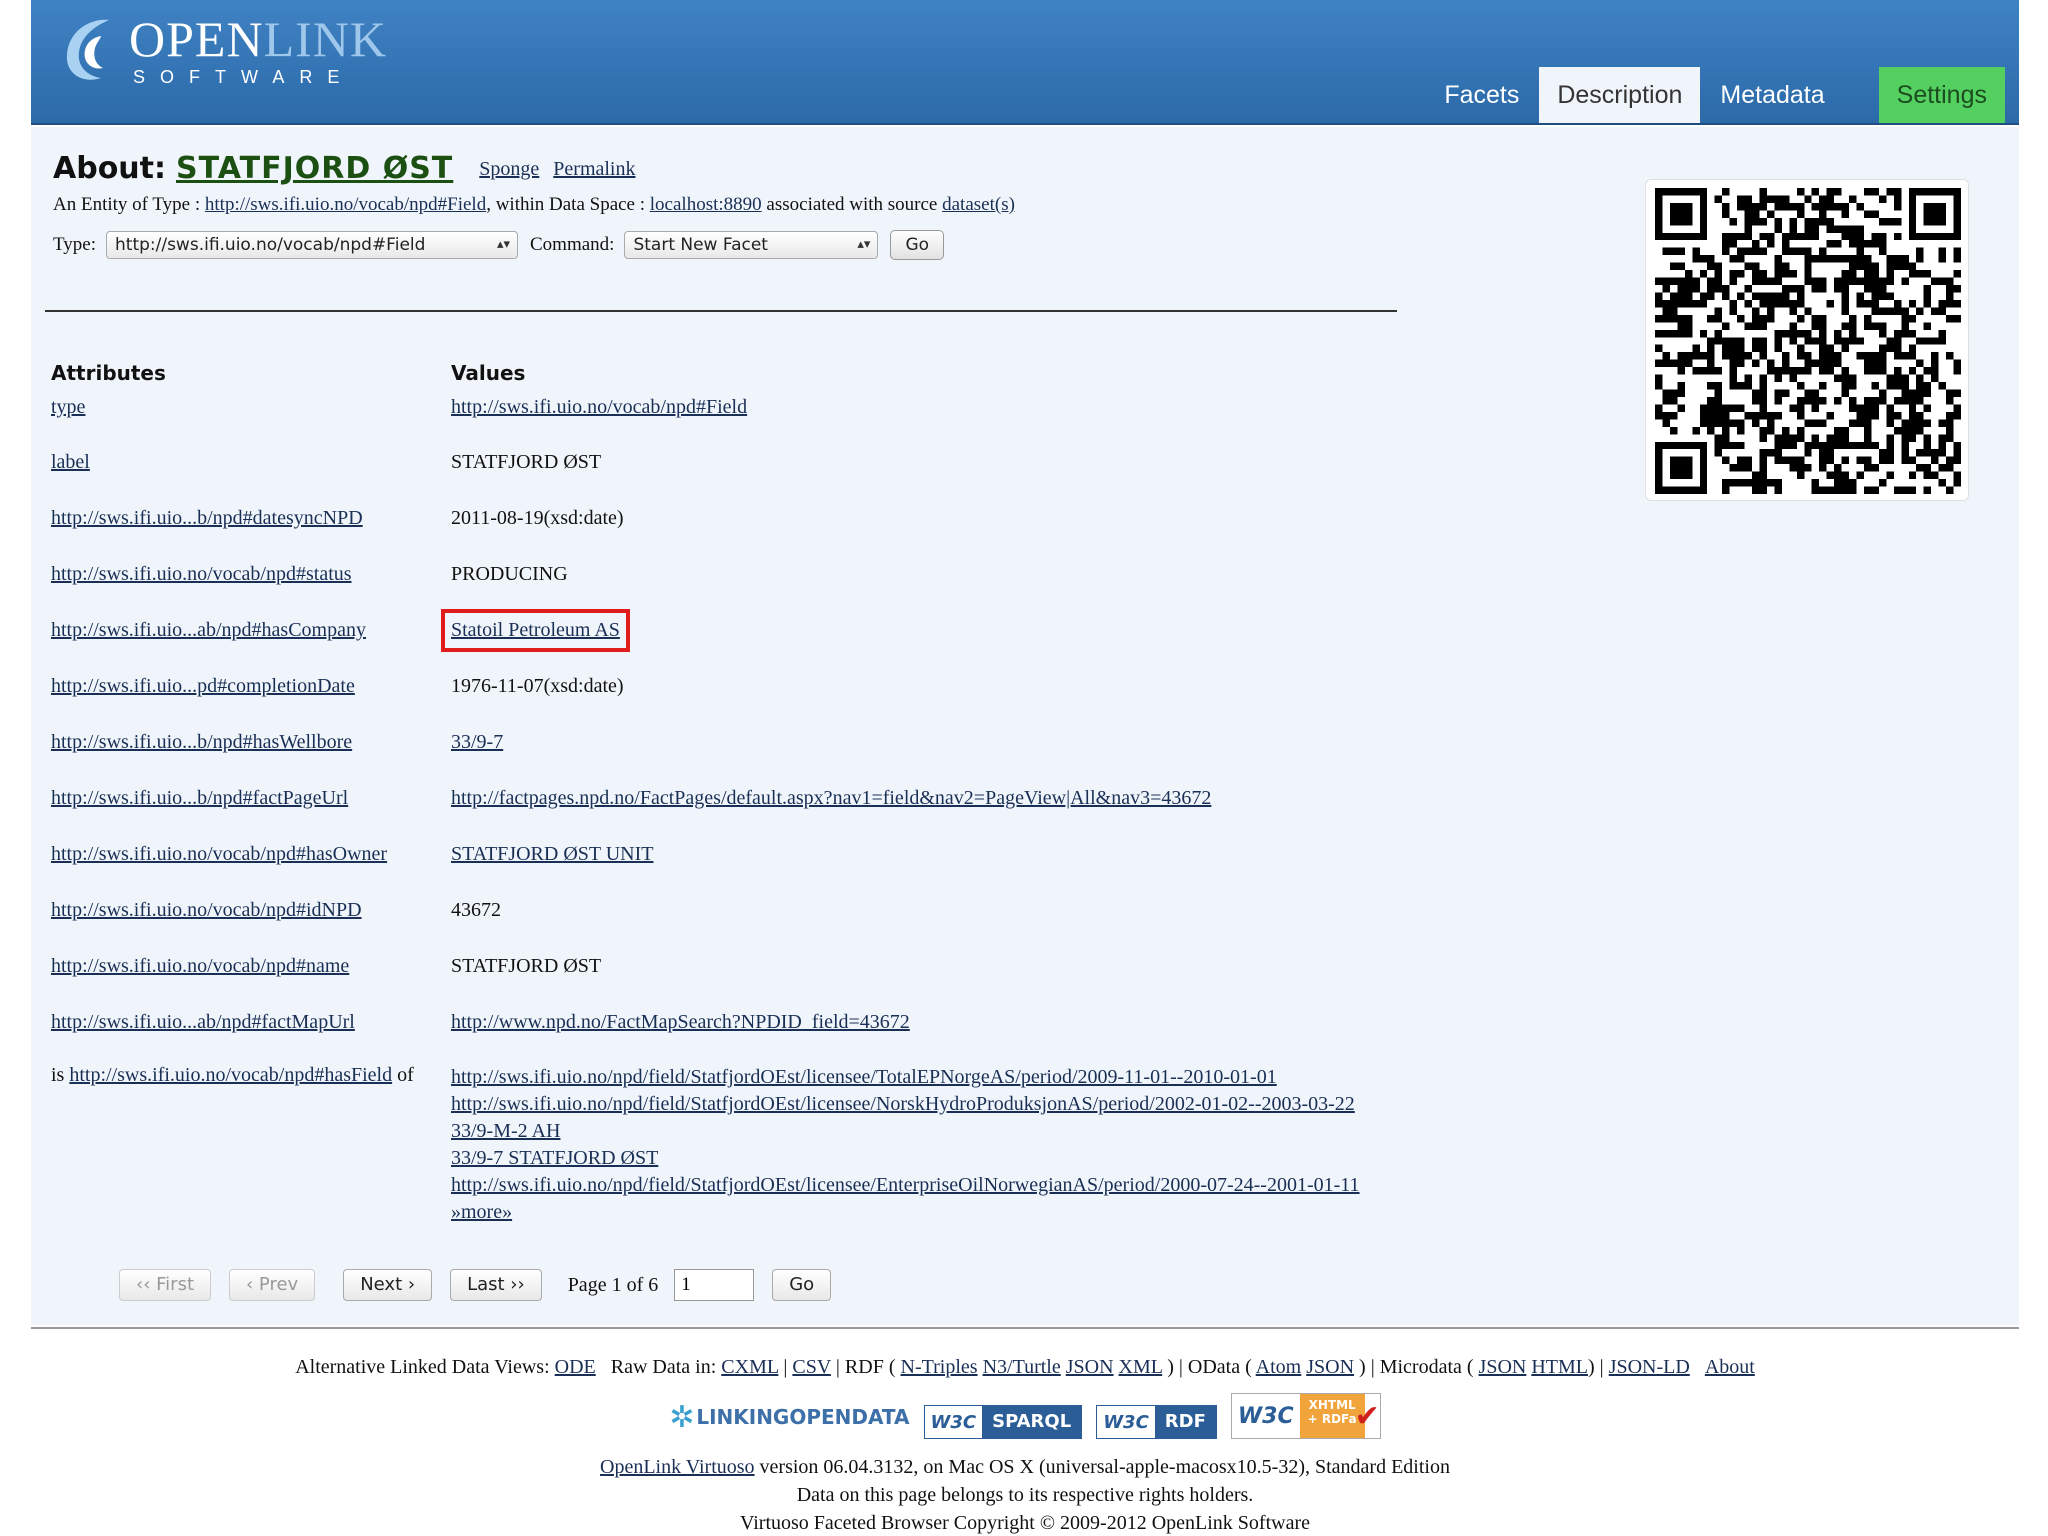  What do you see at coordinates (939, 1367) in the screenshot?
I see `ntriples-link: N-Triples` at bounding box center [939, 1367].